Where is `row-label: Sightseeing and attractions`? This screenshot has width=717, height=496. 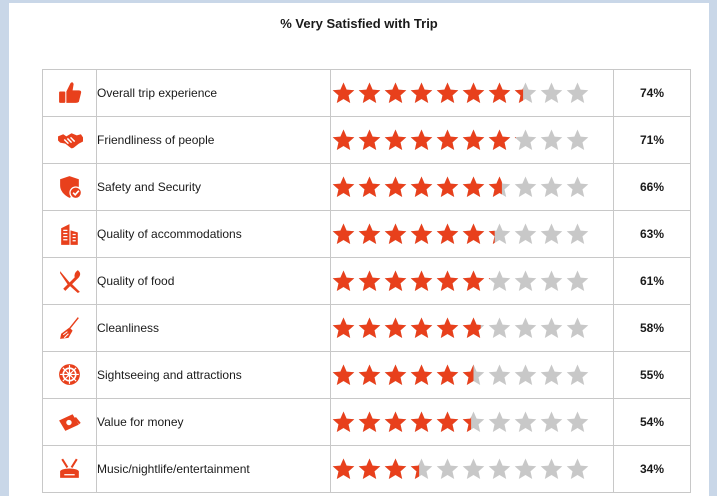 row-label: Sightseeing and attractions is located at coordinates (213, 375).